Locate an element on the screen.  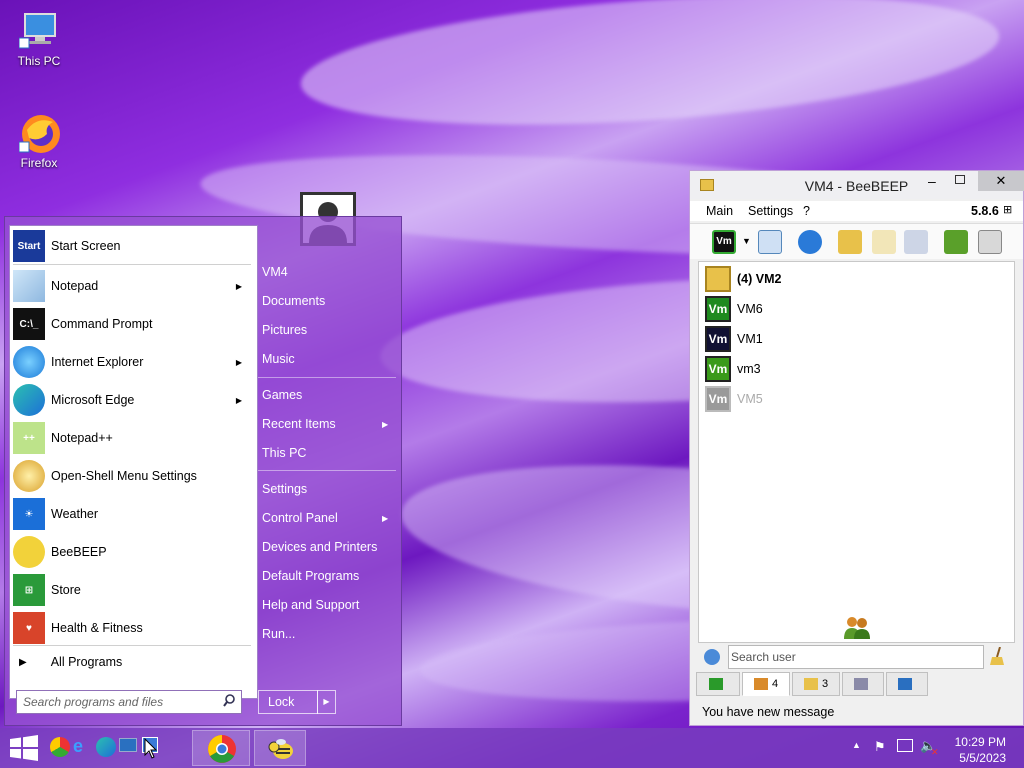
search-programs-input: Search programs and files is located at coordinates (129, 702).